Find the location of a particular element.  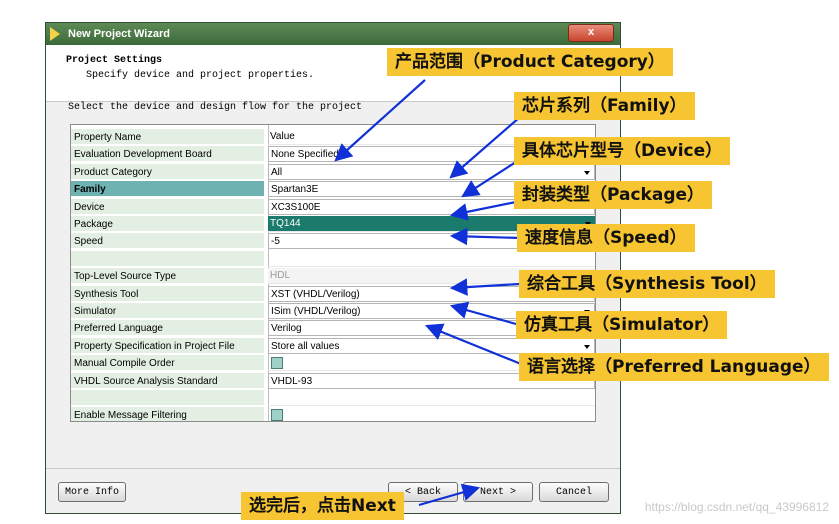

property-value-text: XC3S100E is located at coordinates (296, 207).